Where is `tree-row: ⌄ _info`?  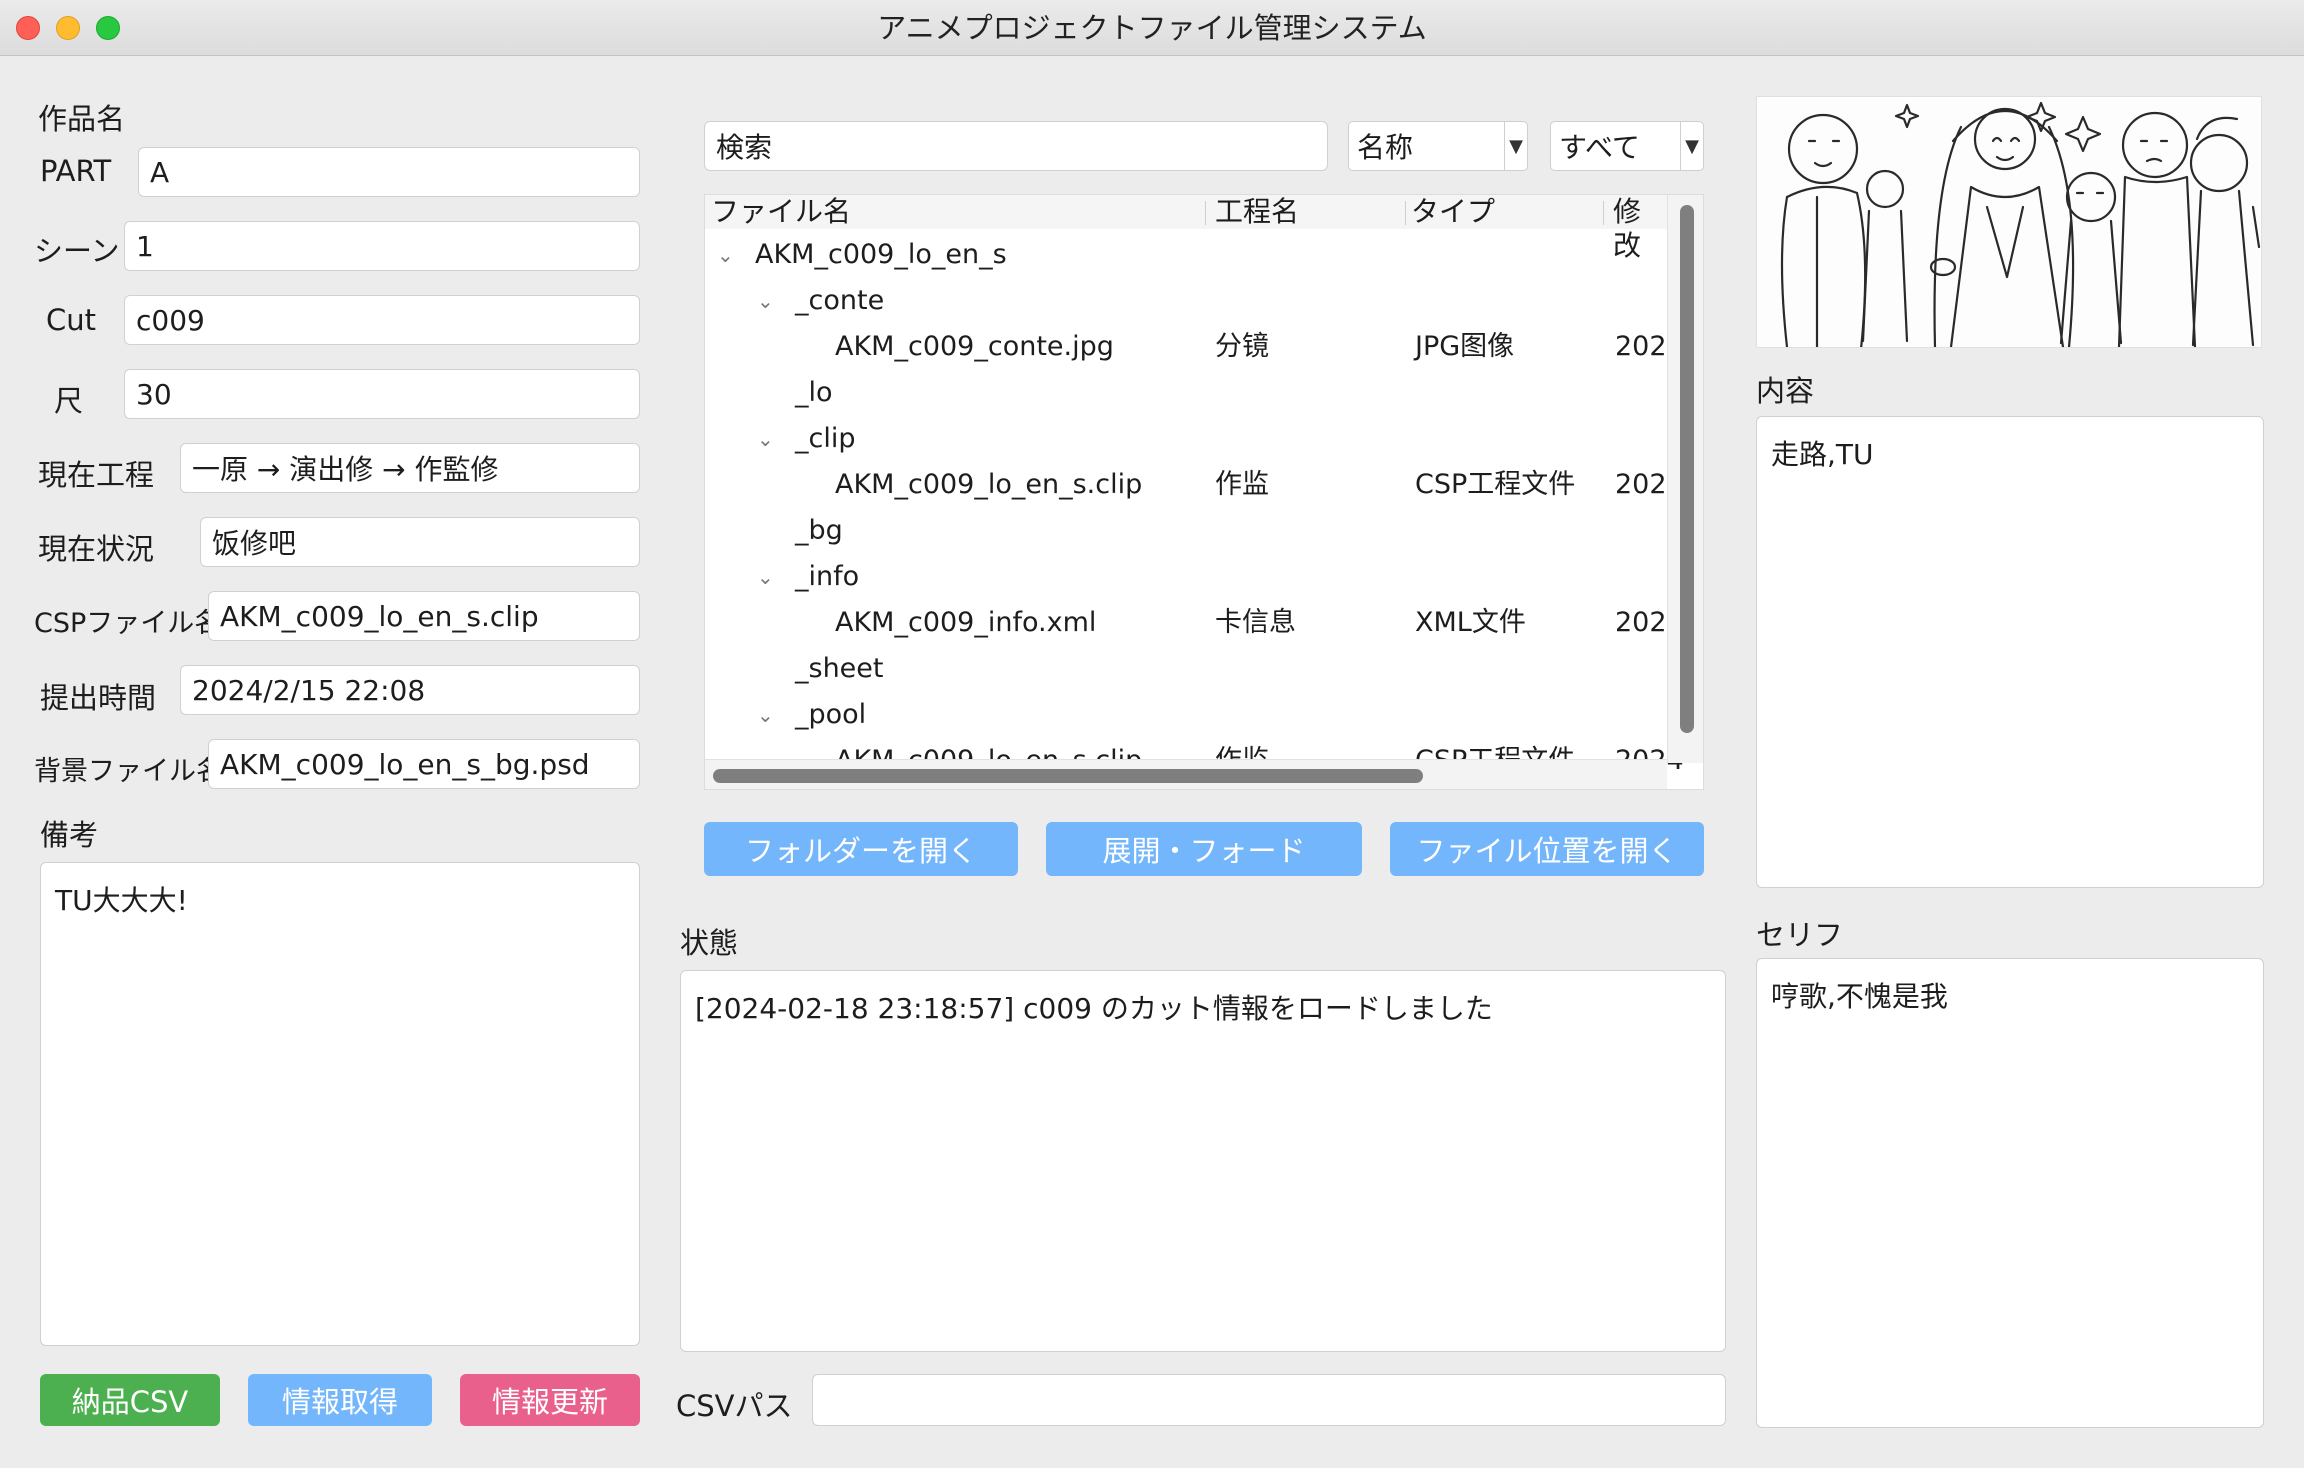
tree-row: ⌄ _info is located at coordinates (1186, 577).